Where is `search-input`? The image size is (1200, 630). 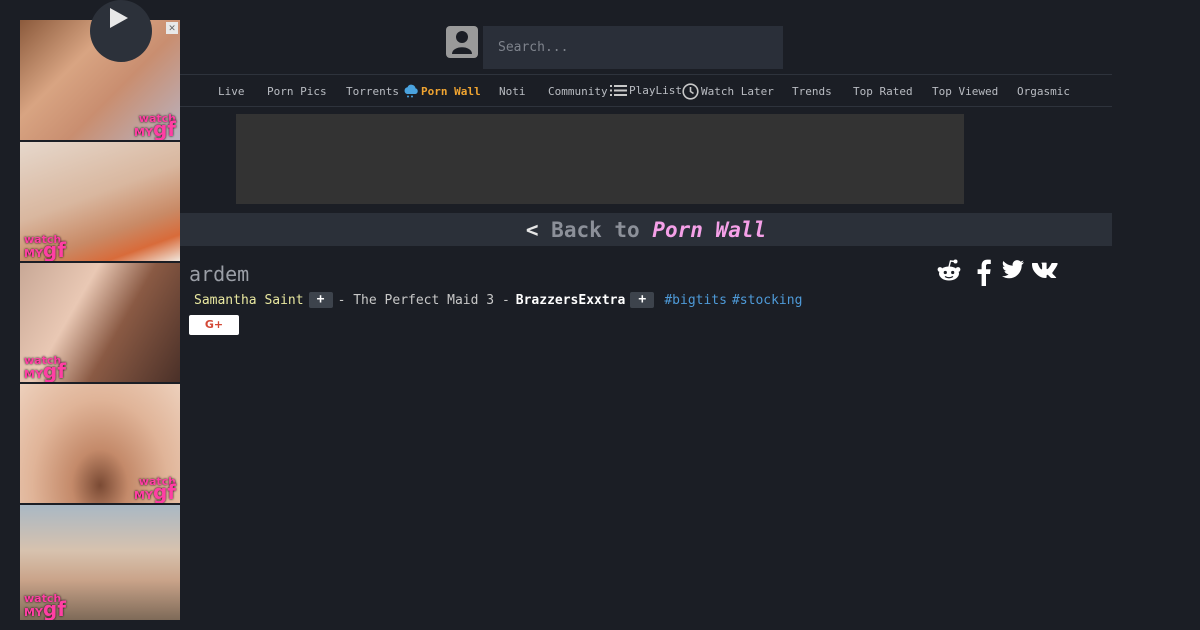
search-input is located at coordinates (633, 47).